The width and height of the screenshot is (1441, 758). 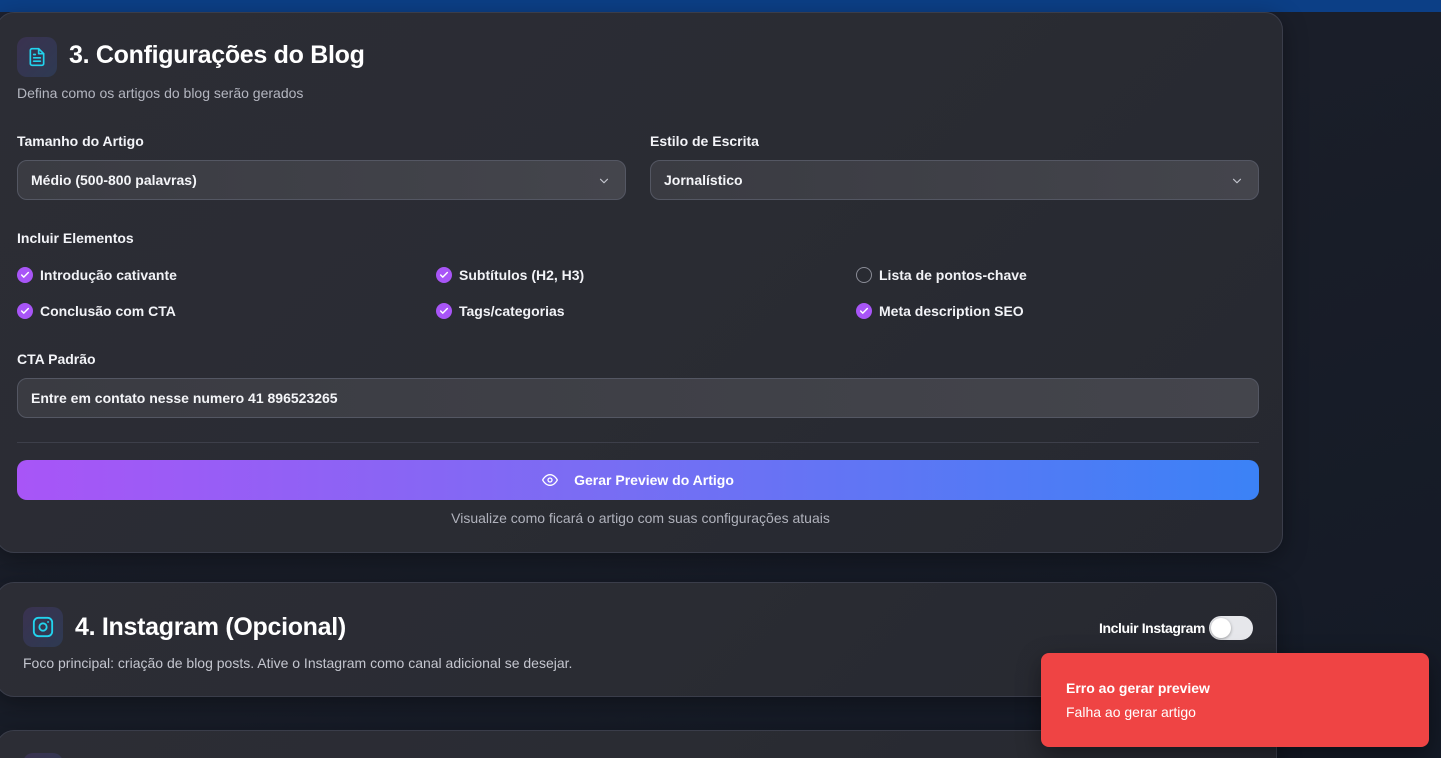 What do you see at coordinates (43, 755) in the screenshot?
I see `section-icon` at bounding box center [43, 755].